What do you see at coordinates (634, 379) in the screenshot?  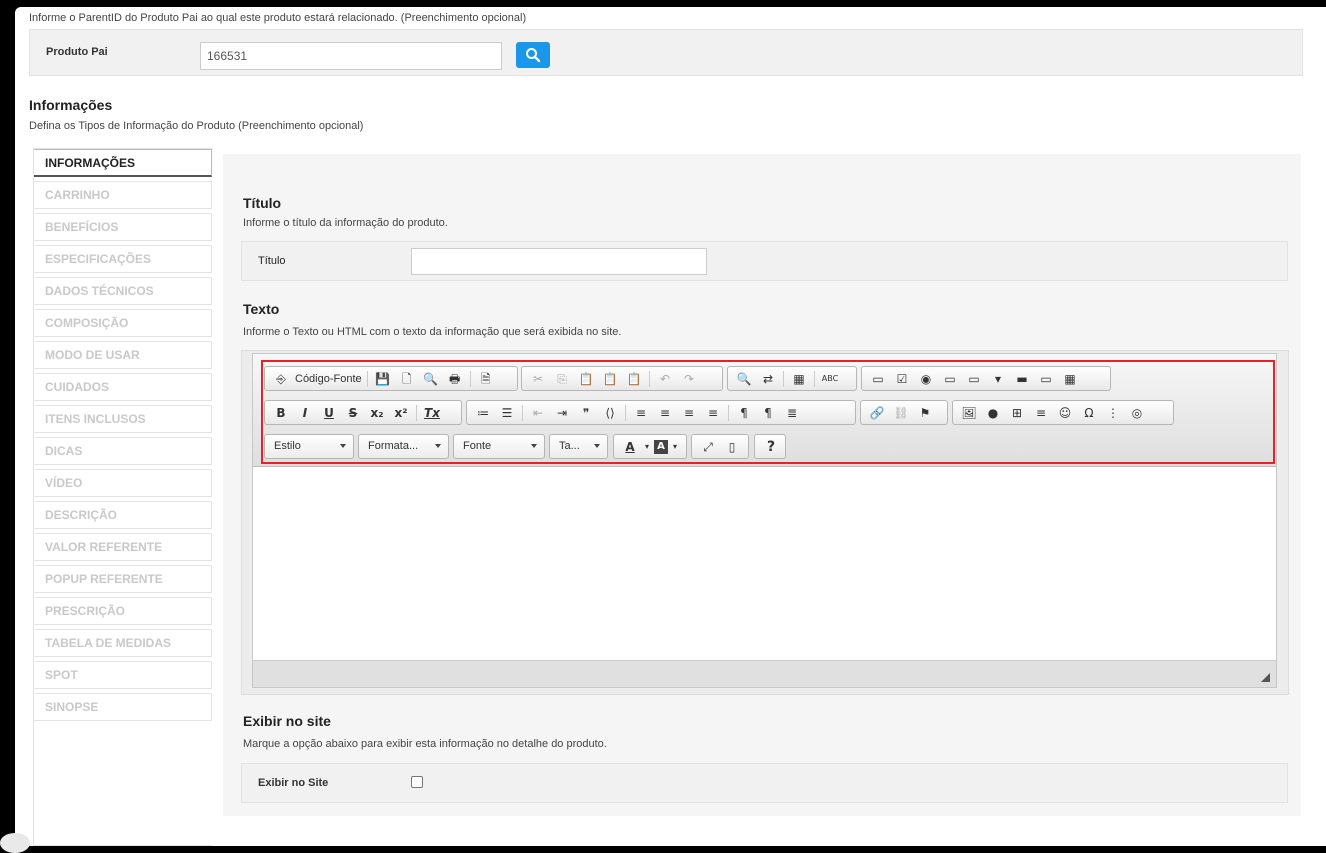 I see `paste-word-icon: 📋` at bounding box center [634, 379].